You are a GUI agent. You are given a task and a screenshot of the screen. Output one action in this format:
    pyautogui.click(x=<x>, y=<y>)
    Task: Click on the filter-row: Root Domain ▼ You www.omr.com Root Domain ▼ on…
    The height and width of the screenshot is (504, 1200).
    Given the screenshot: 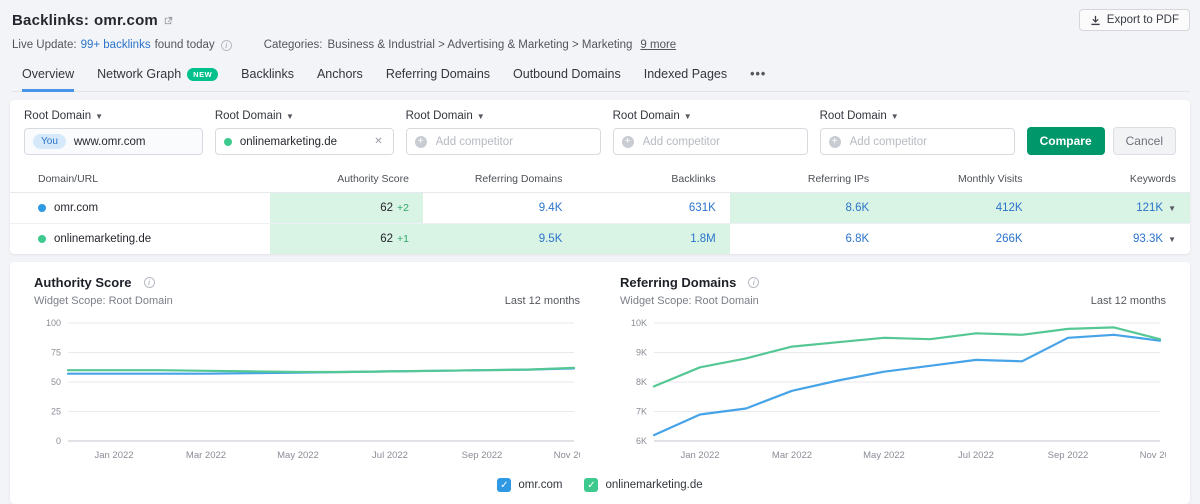 What is the action you would take?
    pyautogui.click(x=600, y=133)
    